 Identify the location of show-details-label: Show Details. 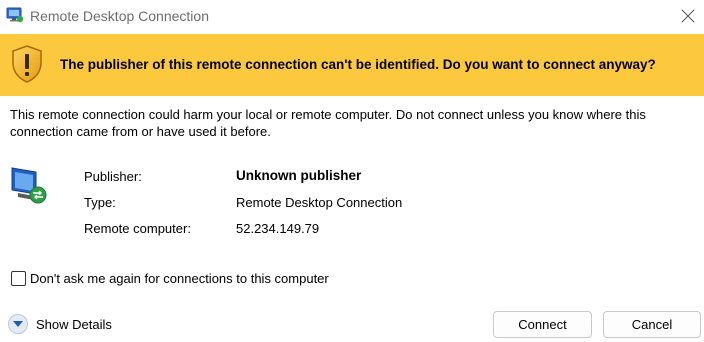
(74, 324).